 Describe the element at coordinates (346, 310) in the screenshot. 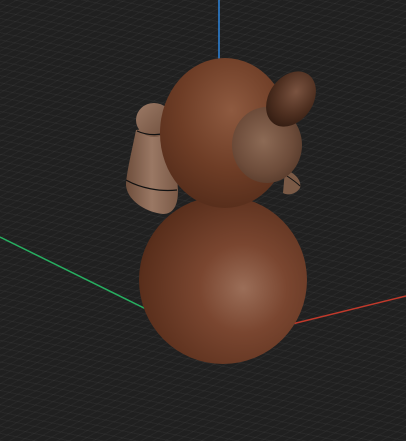

I see `x-axis-line` at that location.